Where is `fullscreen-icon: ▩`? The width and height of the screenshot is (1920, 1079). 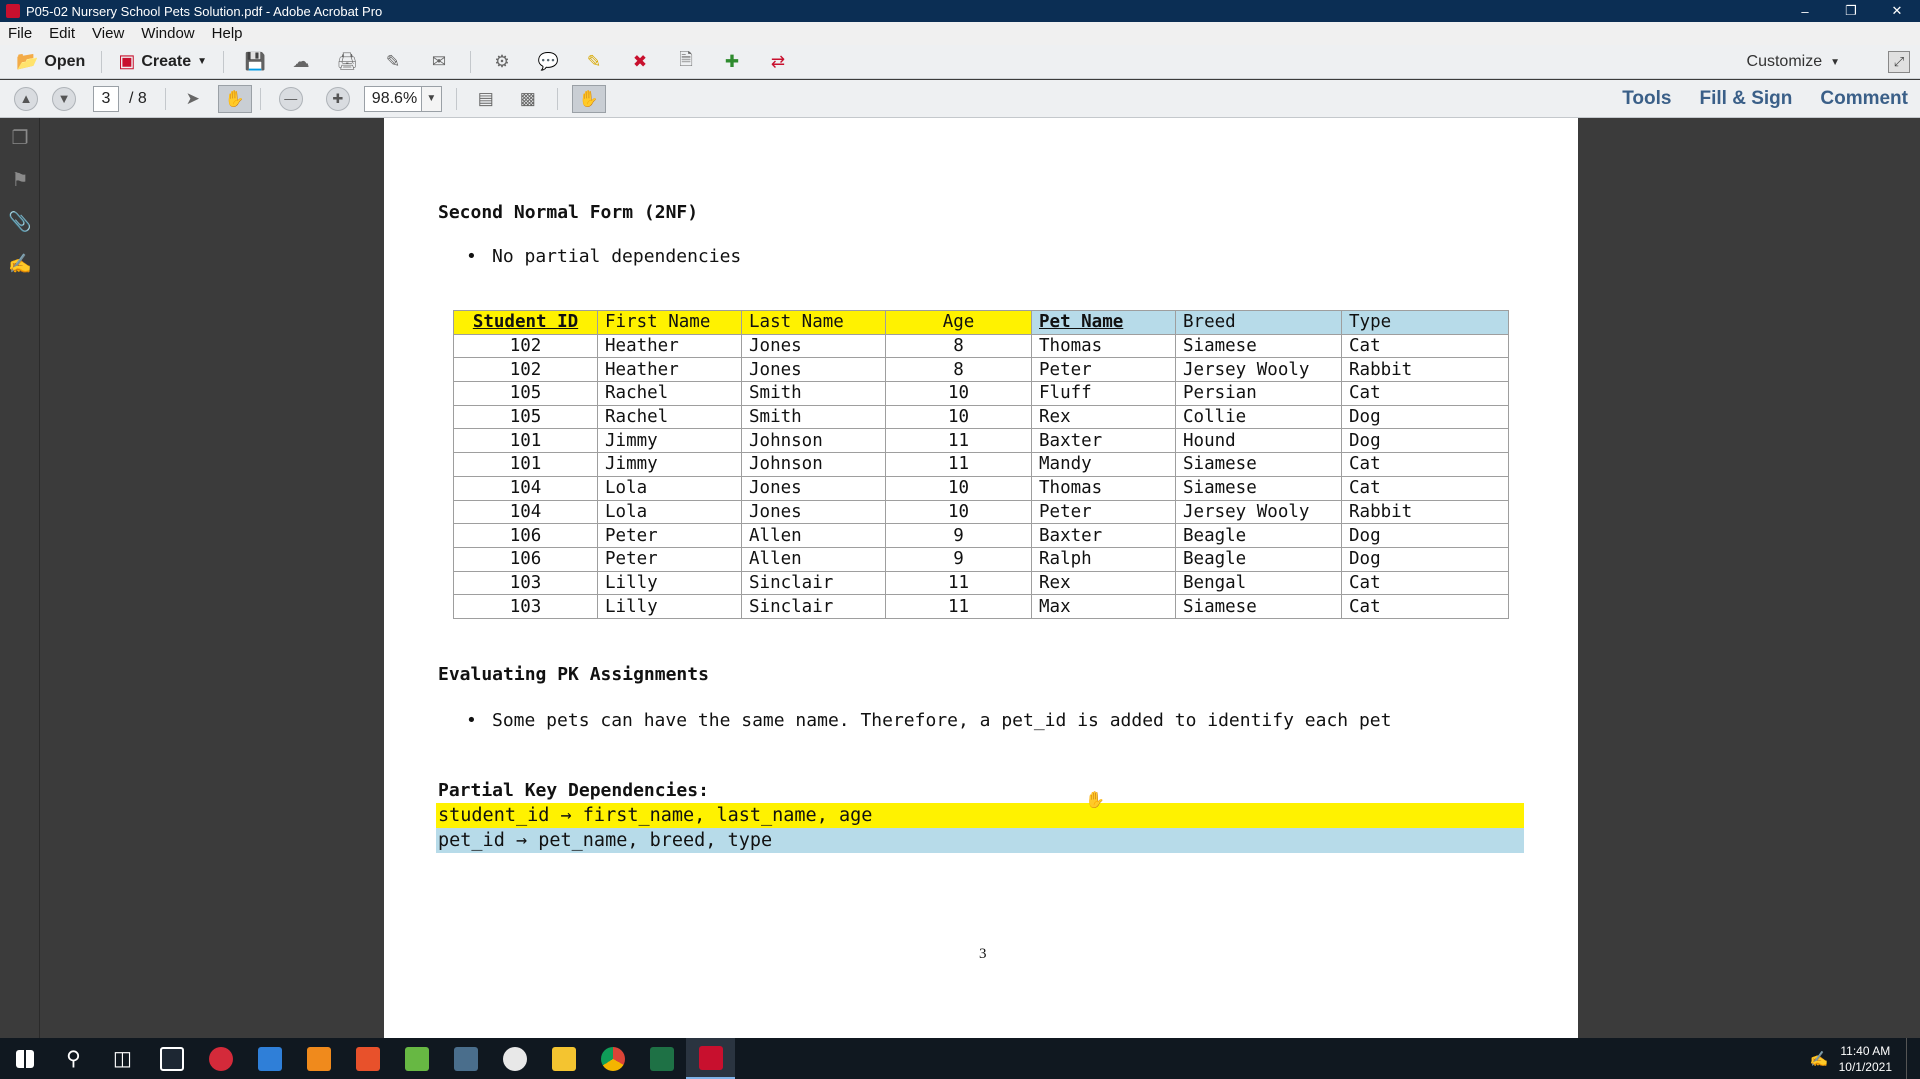
fullscreen-icon: ▩ is located at coordinates (528, 99).